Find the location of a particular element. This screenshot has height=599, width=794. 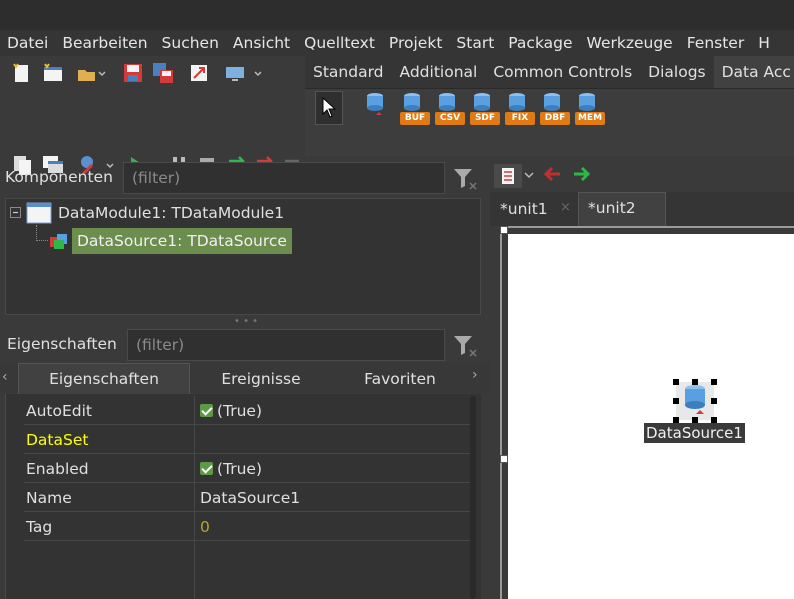

document-list-icon is located at coordinates (508, 176).